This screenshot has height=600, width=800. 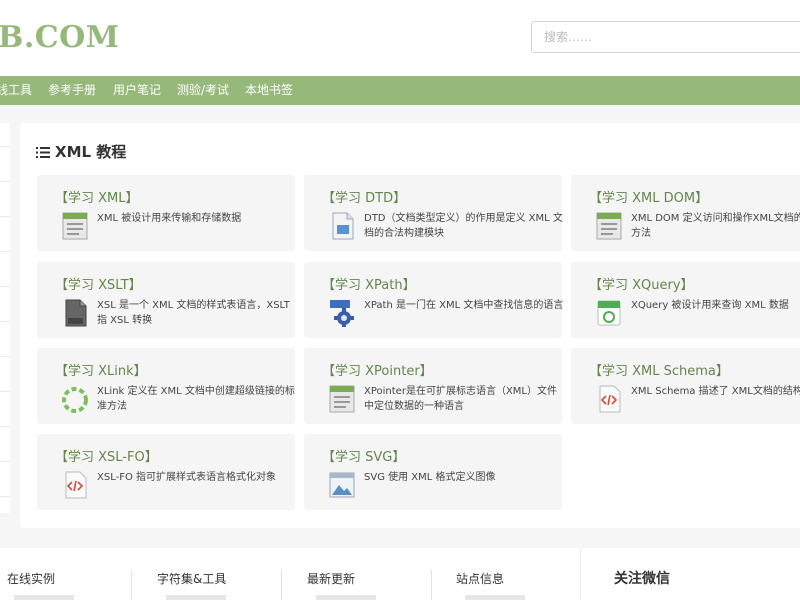 What do you see at coordinates (480, 578) in the screenshot?
I see `footer-col-site-info: 站点信息` at bounding box center [480, 578].